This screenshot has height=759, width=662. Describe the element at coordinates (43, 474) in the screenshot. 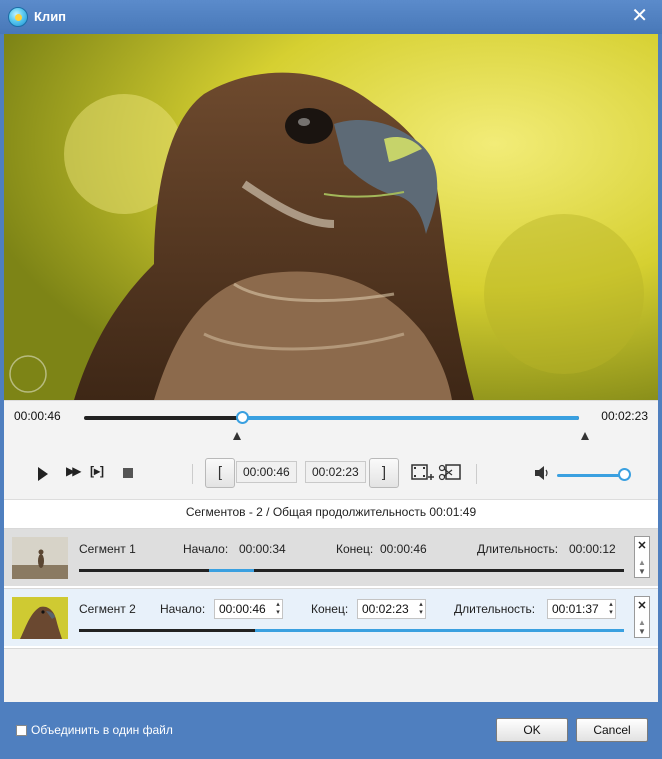

I see `play-icon` at that location.